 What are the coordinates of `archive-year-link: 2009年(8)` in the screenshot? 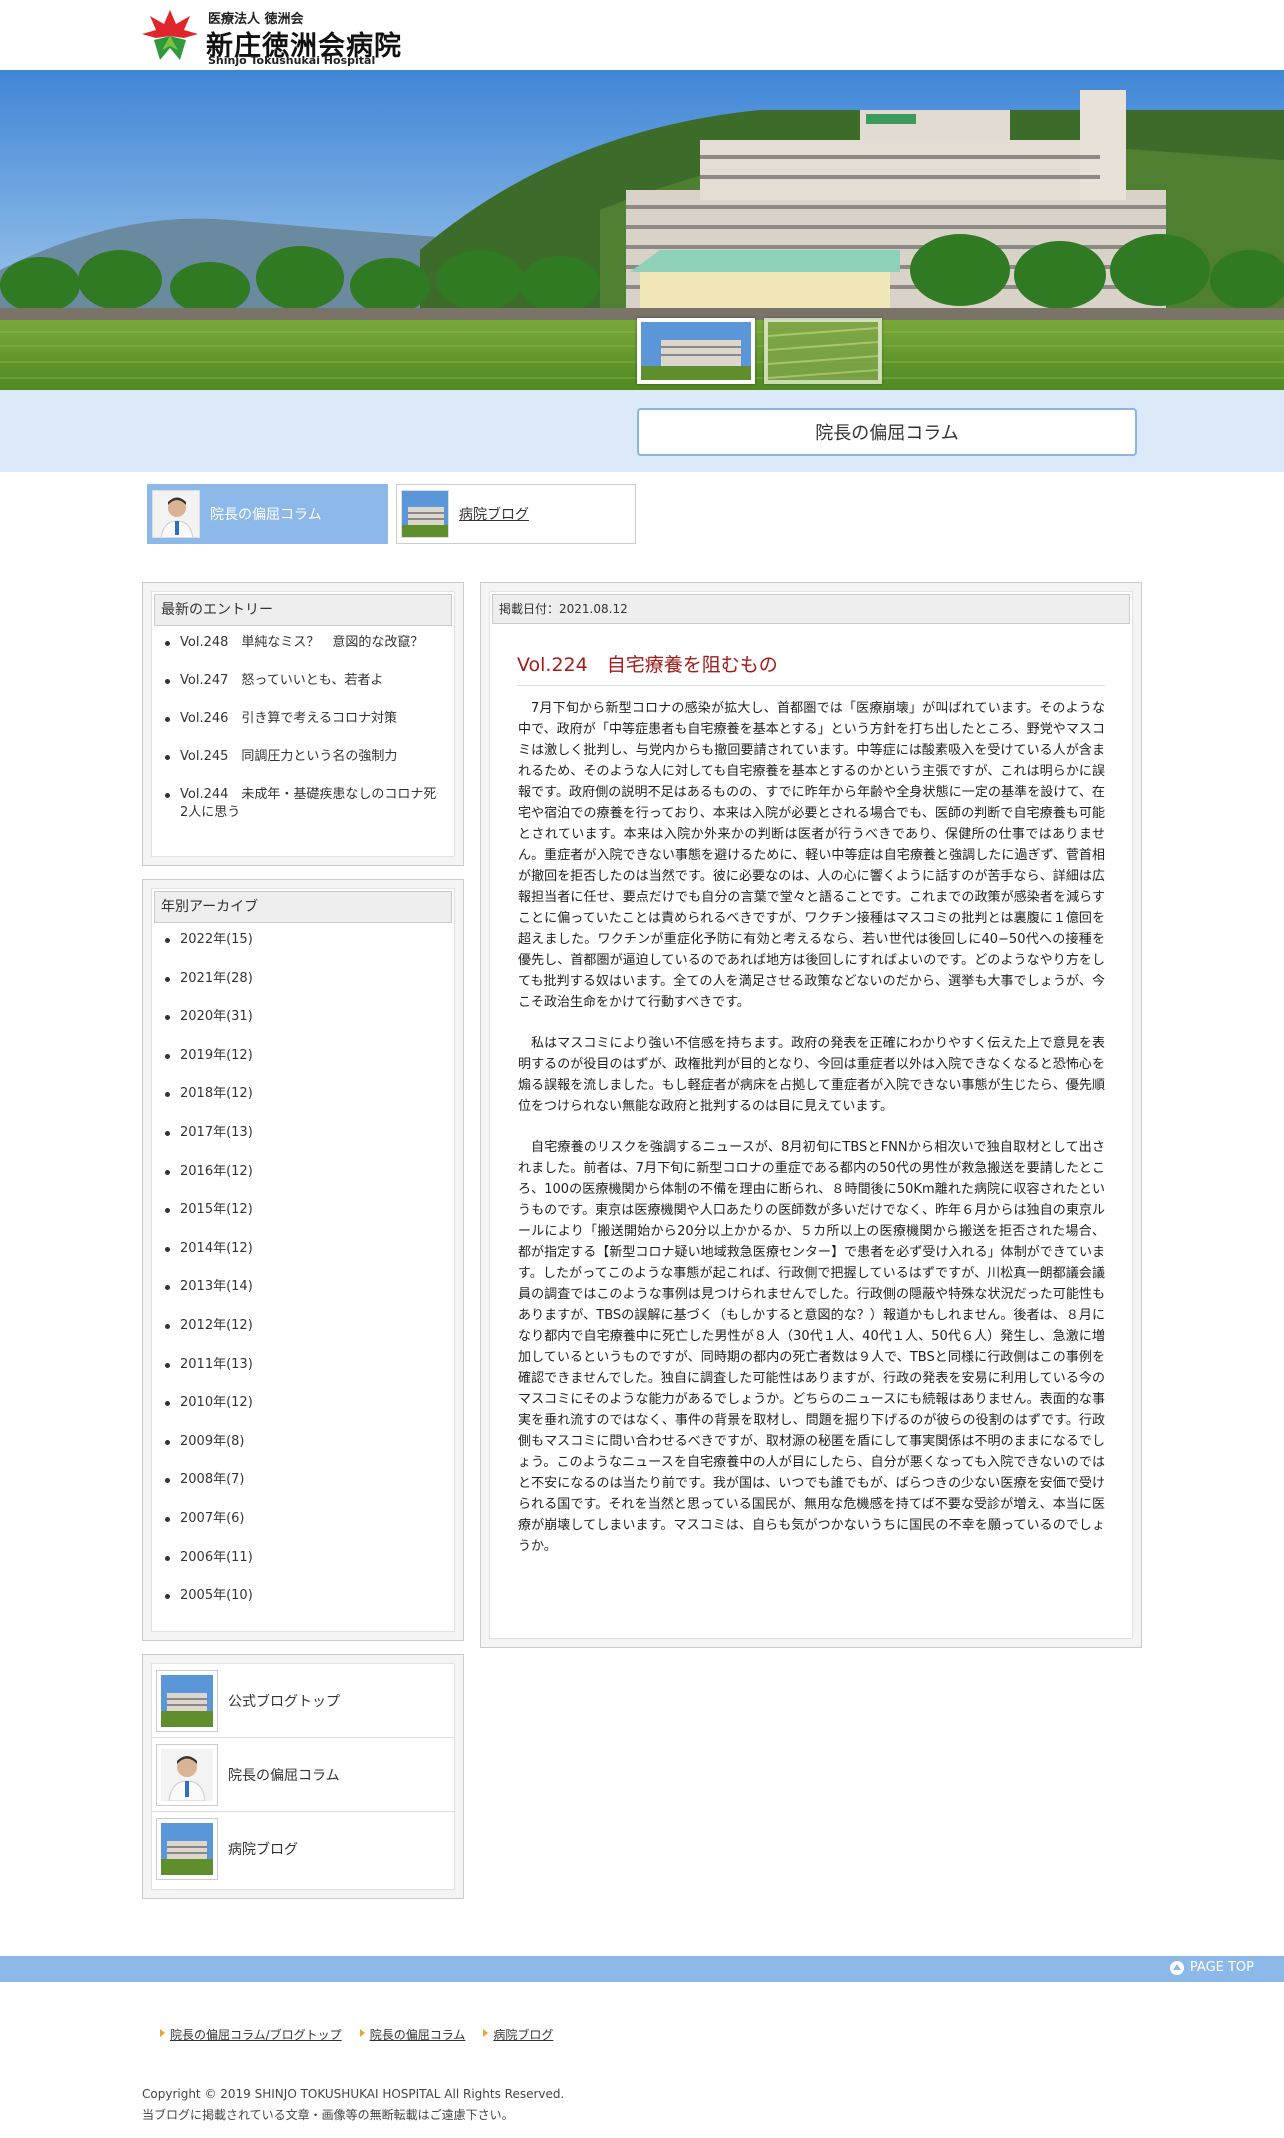 It's located at (302, 1442).